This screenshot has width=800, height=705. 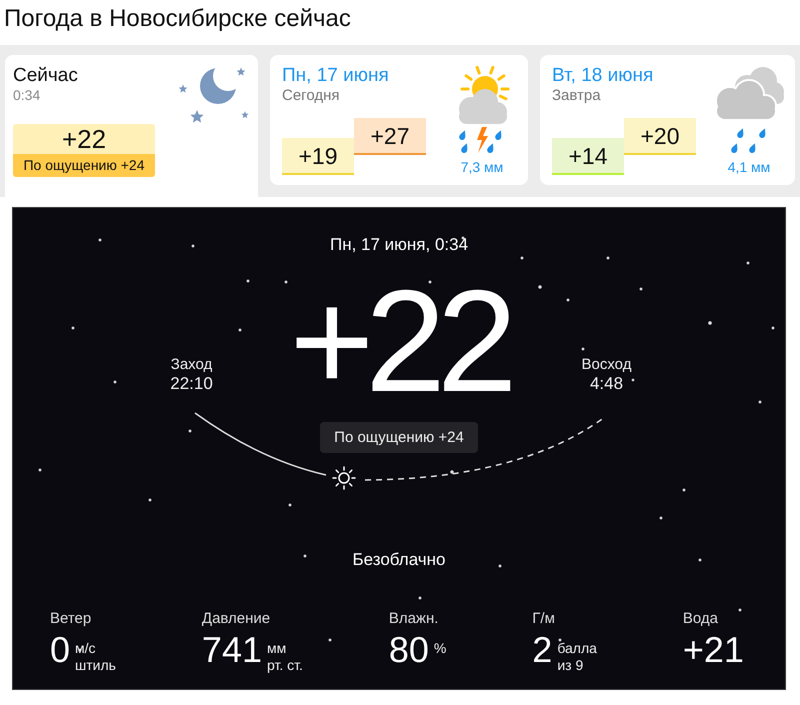 What do you see at coordinates (232, 650) in the screenshot?
I see `stat-value: 741` at bounding box center [232, 650].